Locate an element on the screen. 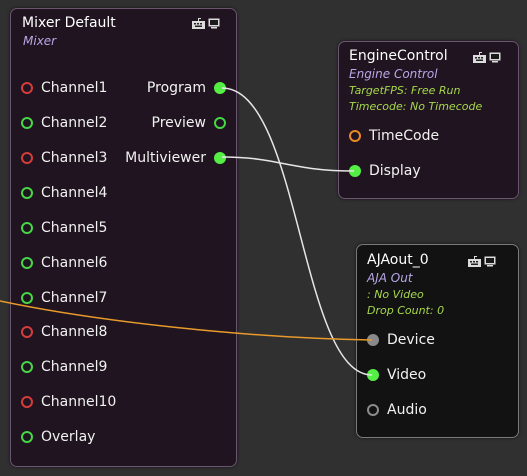 The height and width of the screenshot is (476, 527). input-port-device: Device is located at coordinates (401, 340).